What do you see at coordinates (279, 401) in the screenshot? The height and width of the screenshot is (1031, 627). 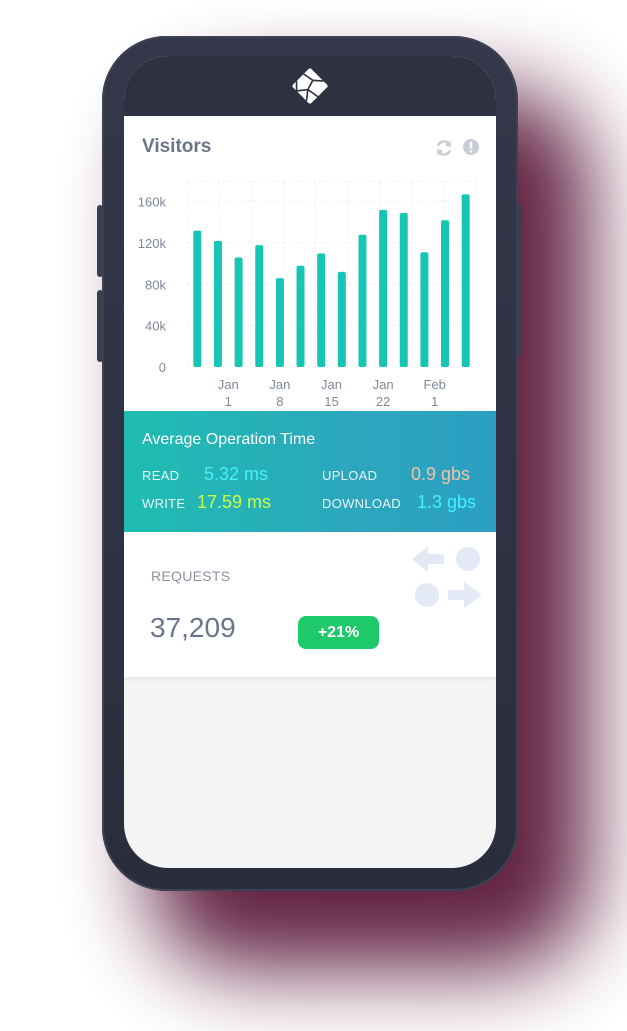 I see `x-tick-day: 8` at bounding box center [279, 401].